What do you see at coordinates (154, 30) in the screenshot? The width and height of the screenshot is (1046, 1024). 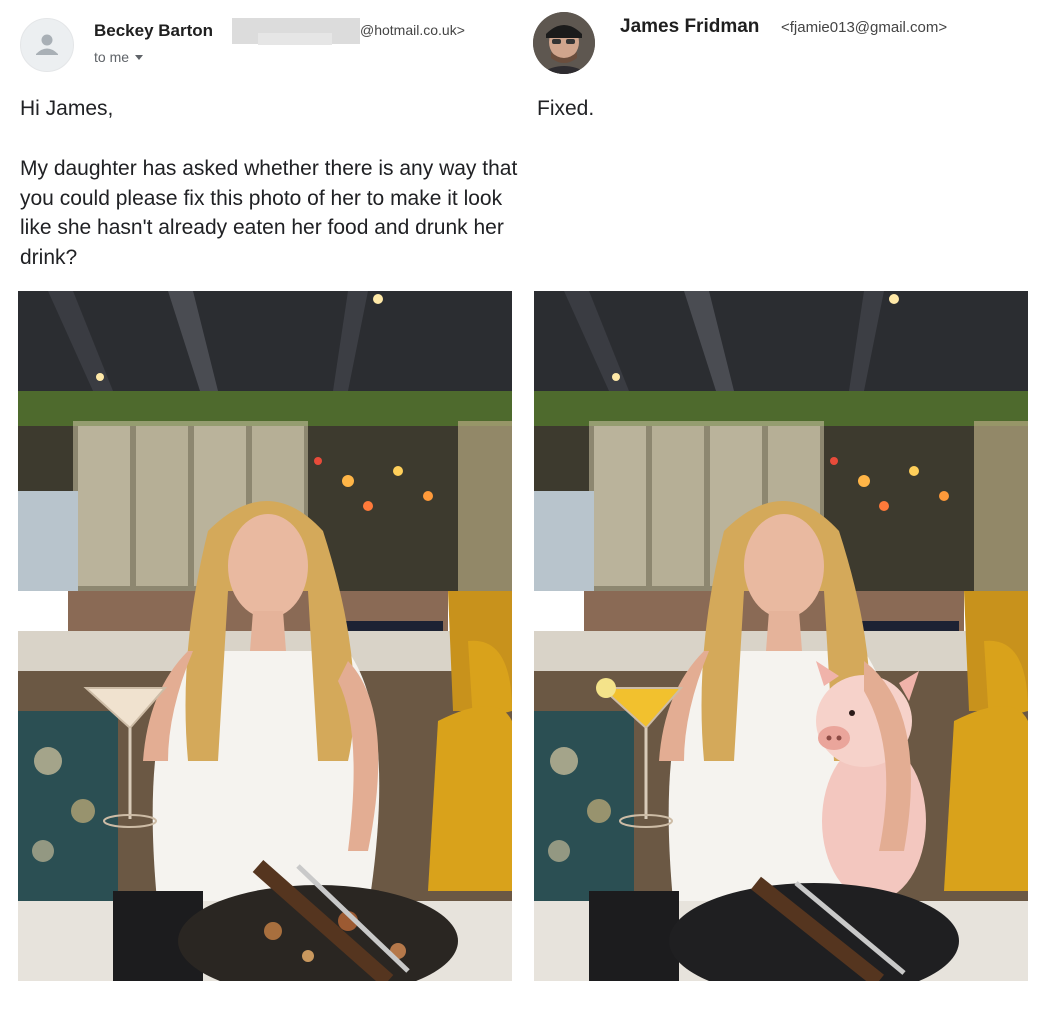 I see `sender-name: Beckey Barton` at bounding box center [154, 30].